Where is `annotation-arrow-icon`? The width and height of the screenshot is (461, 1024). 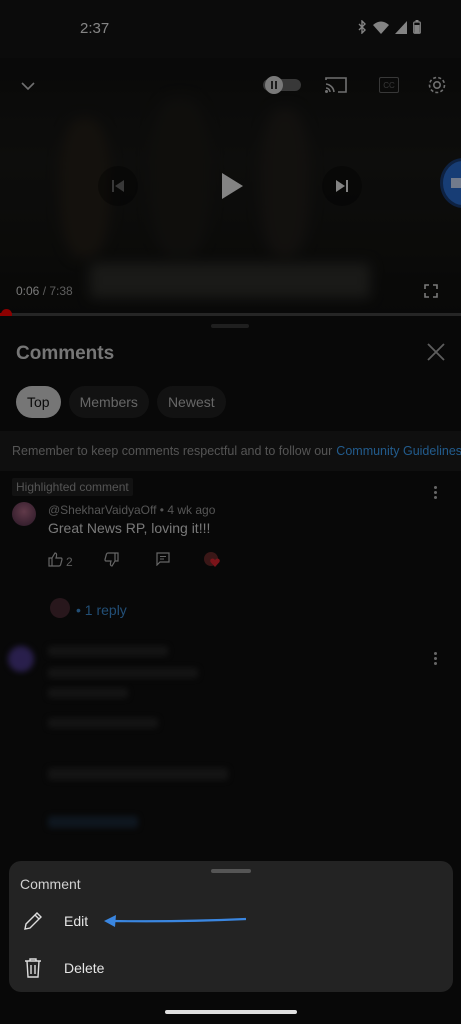 annotation-arrow-icon is located at coordinates (175, 921).